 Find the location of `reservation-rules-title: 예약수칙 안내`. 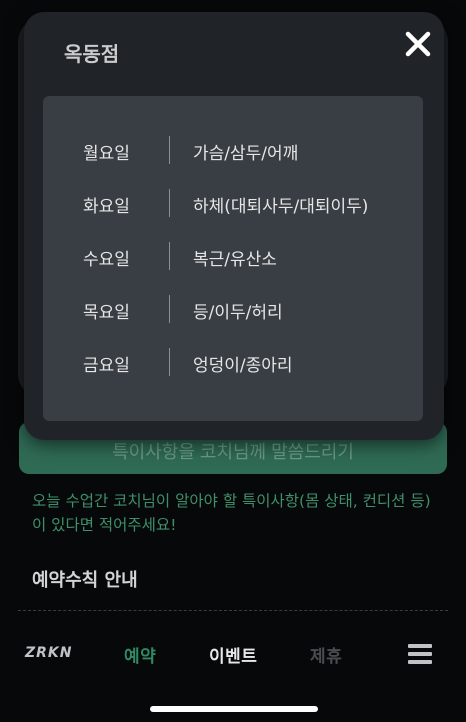

reservation-rules-title: 예약수칙 안내 is located at coordinates (85, 579).